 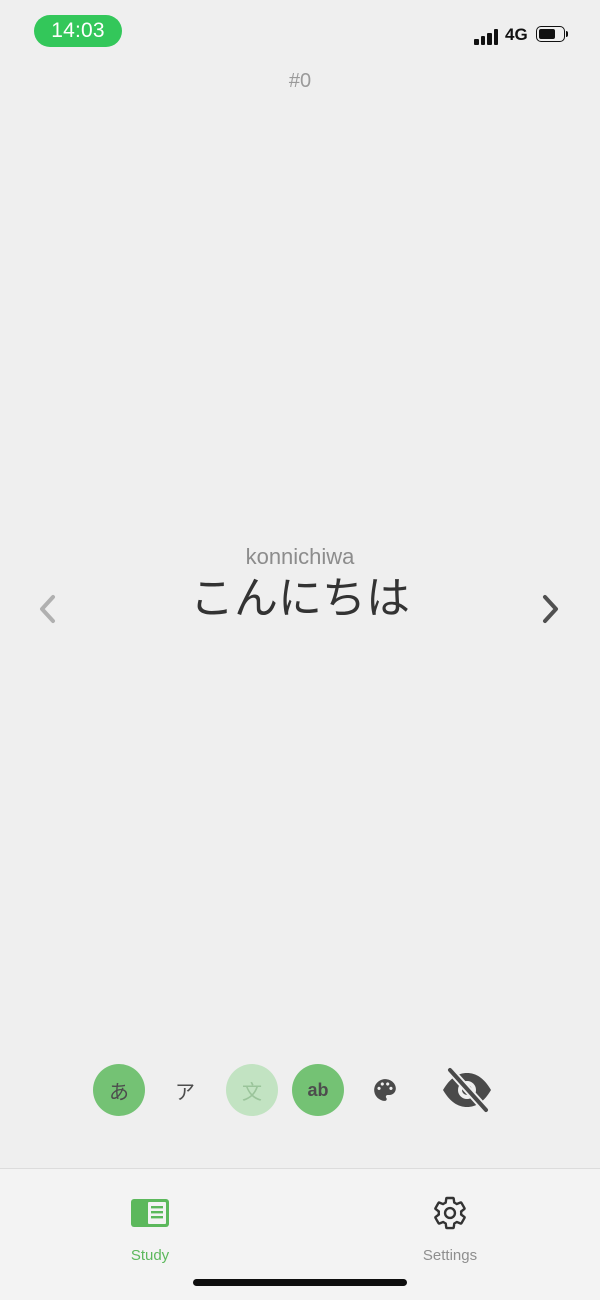 I want to click on hide-answer-button, so click(x=467, y=1090).